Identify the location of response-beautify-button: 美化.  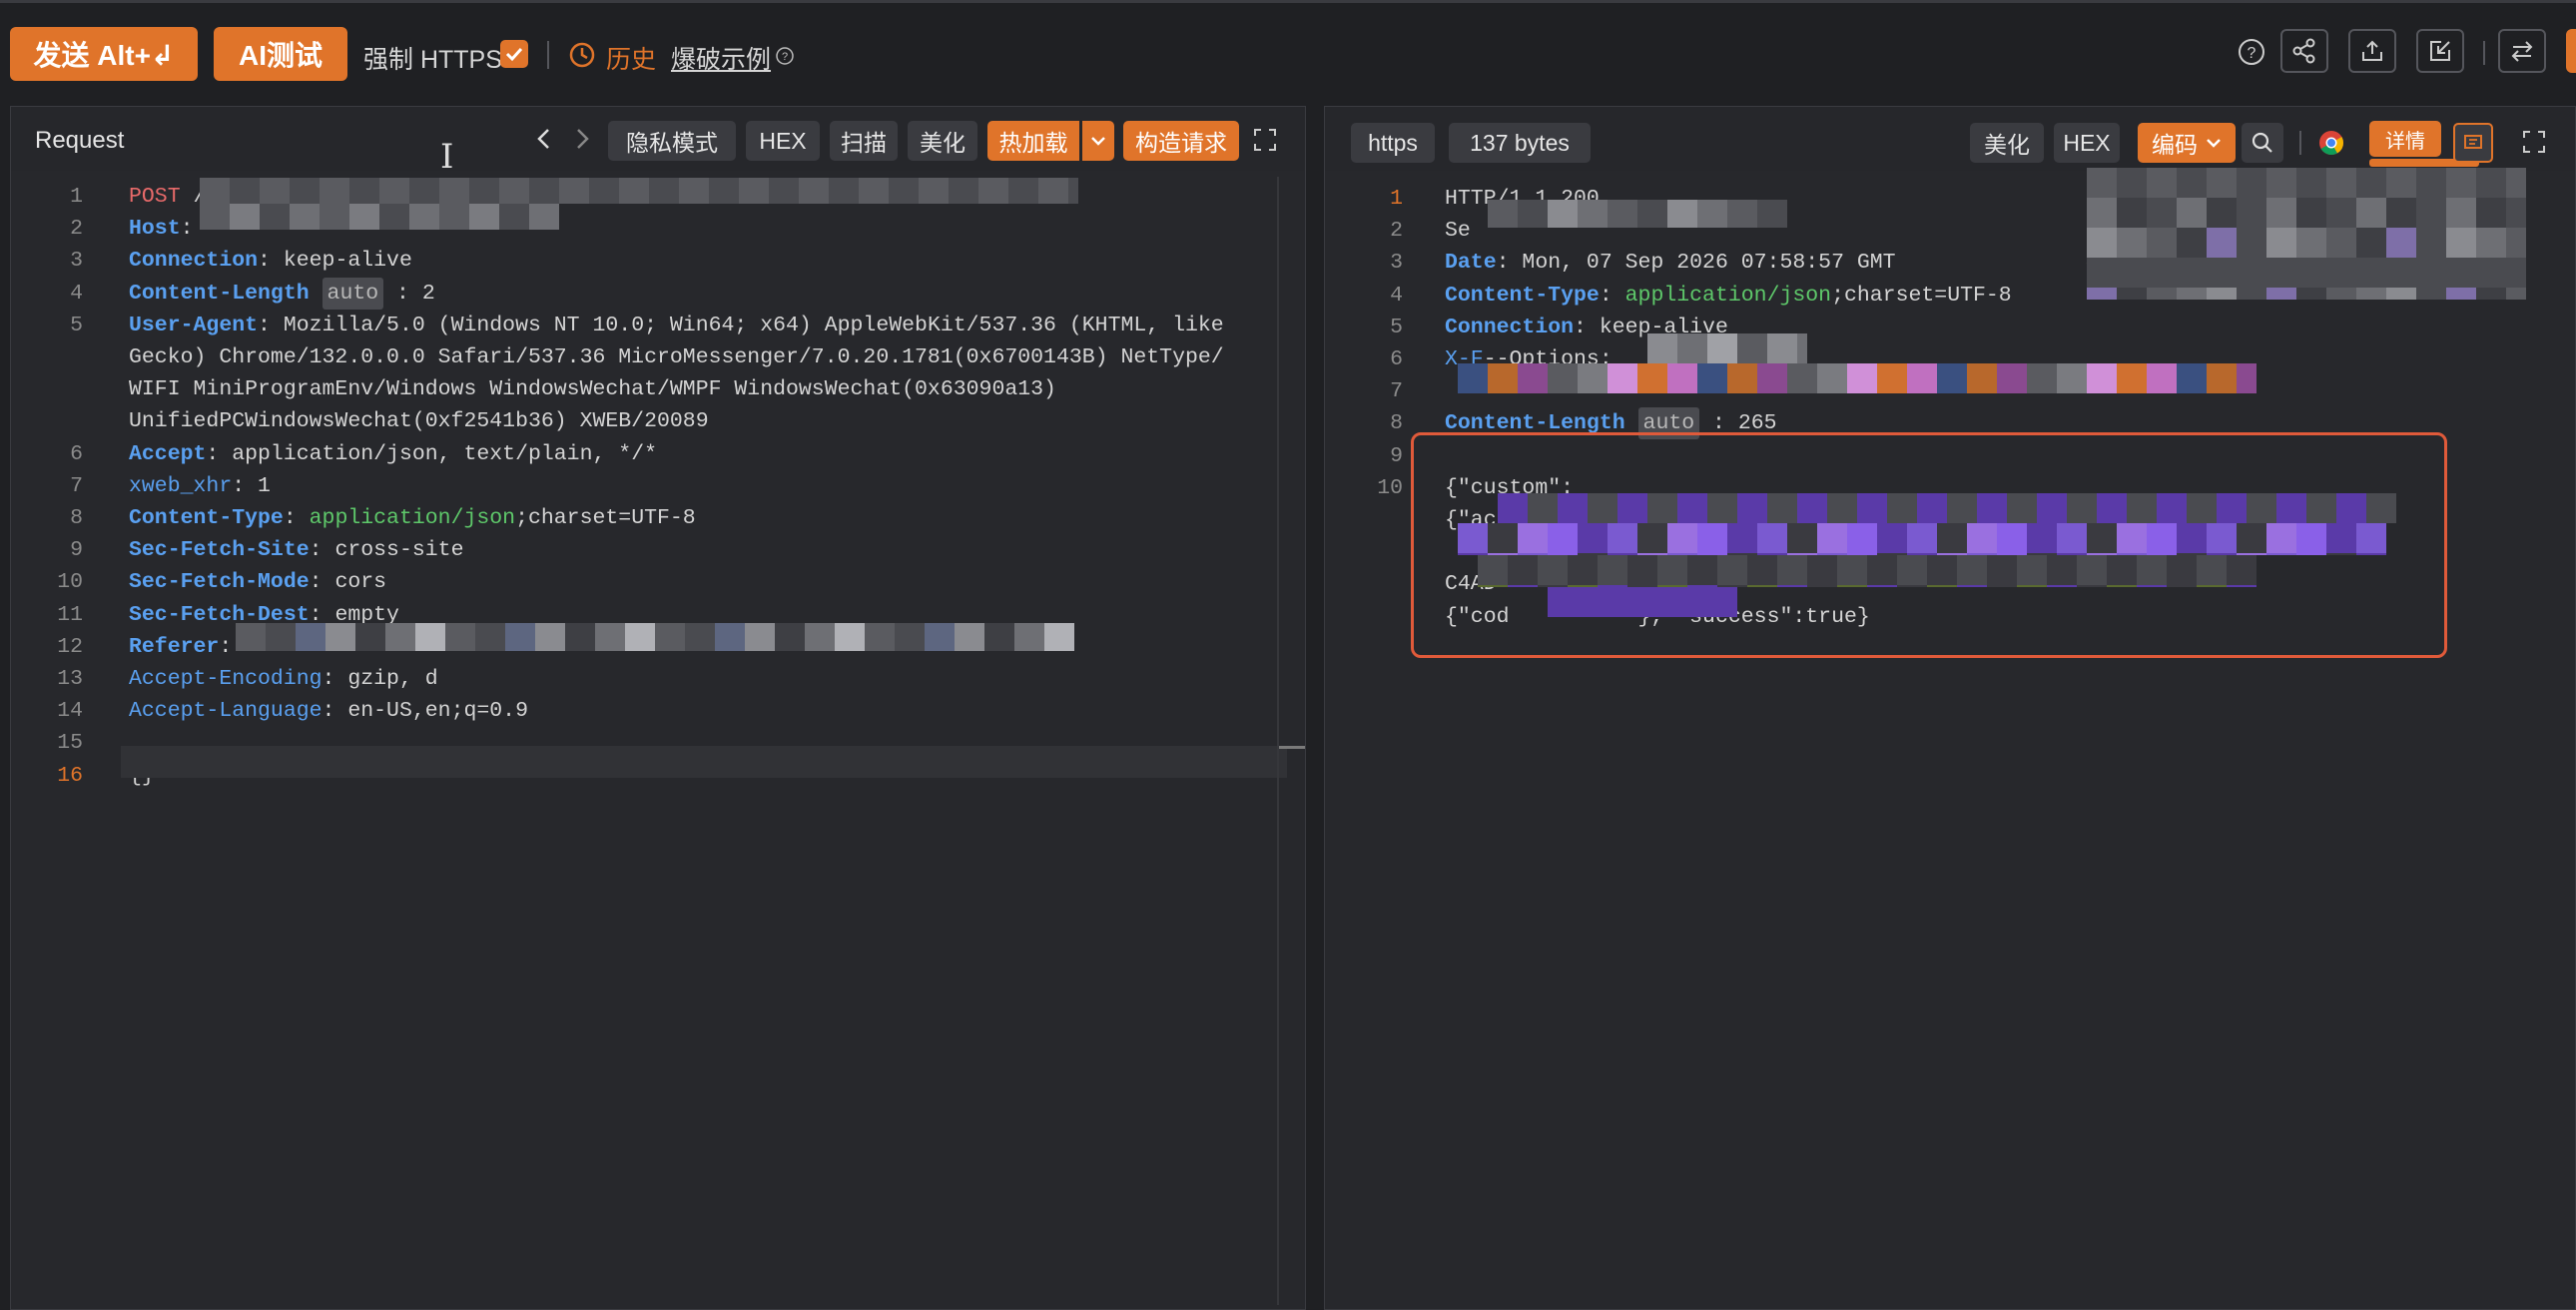
(2007, 143).